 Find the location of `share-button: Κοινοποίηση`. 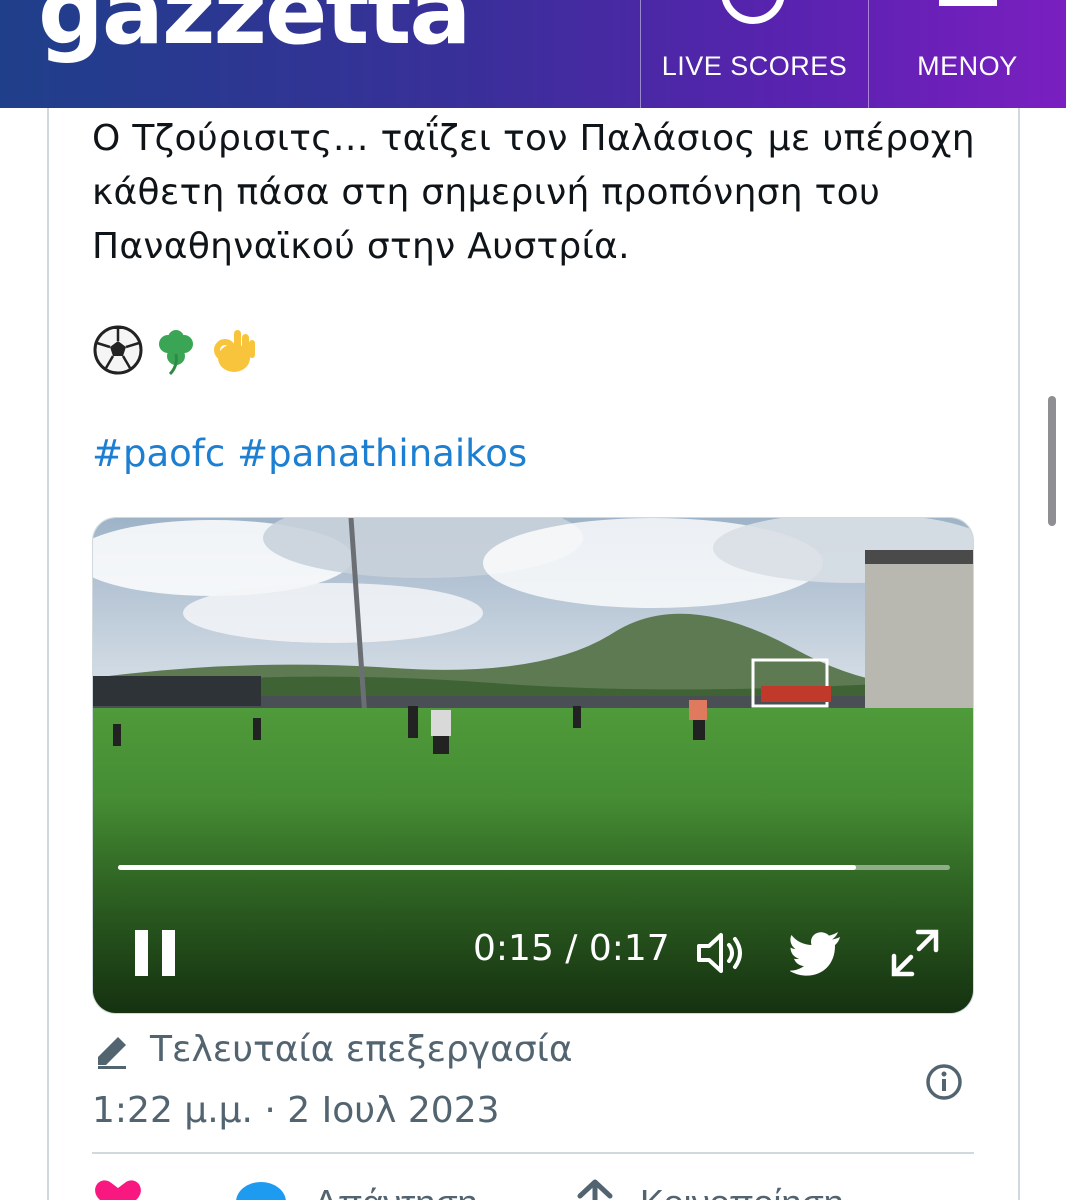

share-button: Κοινοποίηση is located at coordinates (770, 1189).